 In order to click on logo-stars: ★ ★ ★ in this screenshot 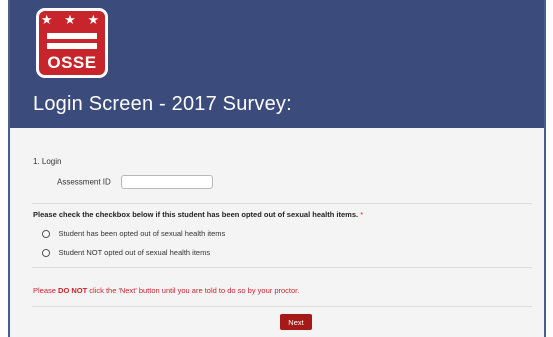, I will do `click(72, 19)`.